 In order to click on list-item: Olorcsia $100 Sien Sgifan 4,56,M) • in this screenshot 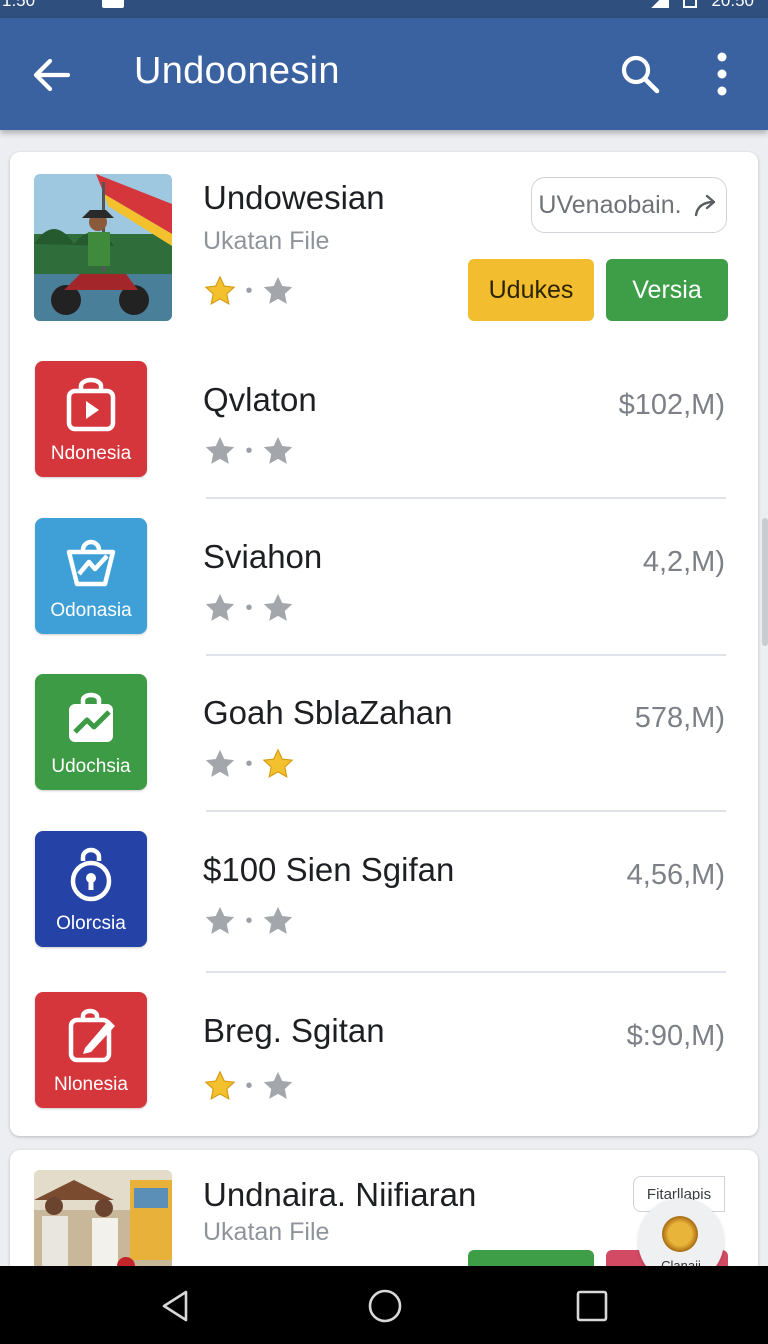, I will do `click(384, 896)`.